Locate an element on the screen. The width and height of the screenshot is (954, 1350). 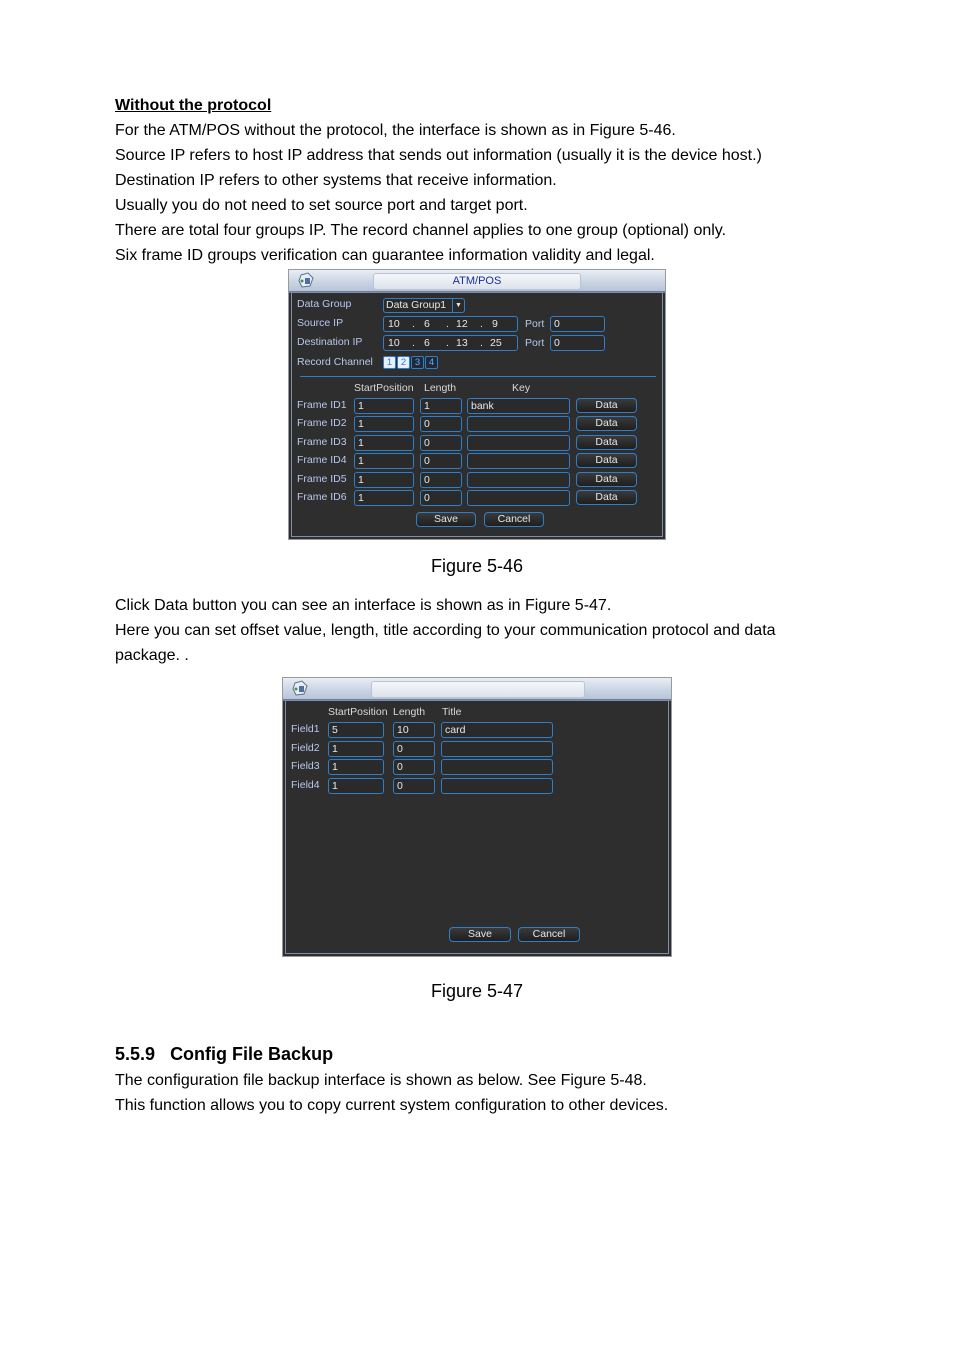
data-group-value: Data Group1 is located at coordinates (416, 305).